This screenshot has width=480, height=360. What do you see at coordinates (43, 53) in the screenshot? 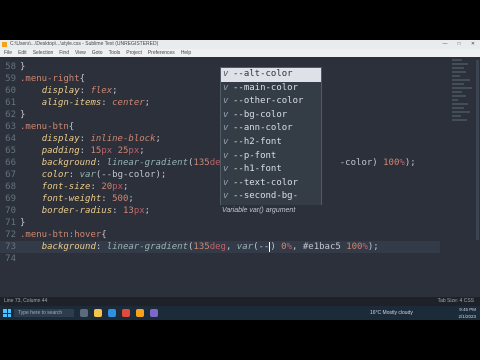
I see `menu-selection: Selection` at bounding box center [43, 53].